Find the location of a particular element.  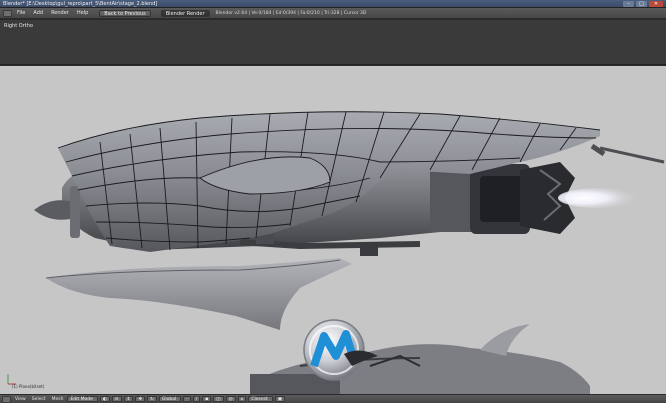

editor-type-icon is located at coordinates (7, 13).